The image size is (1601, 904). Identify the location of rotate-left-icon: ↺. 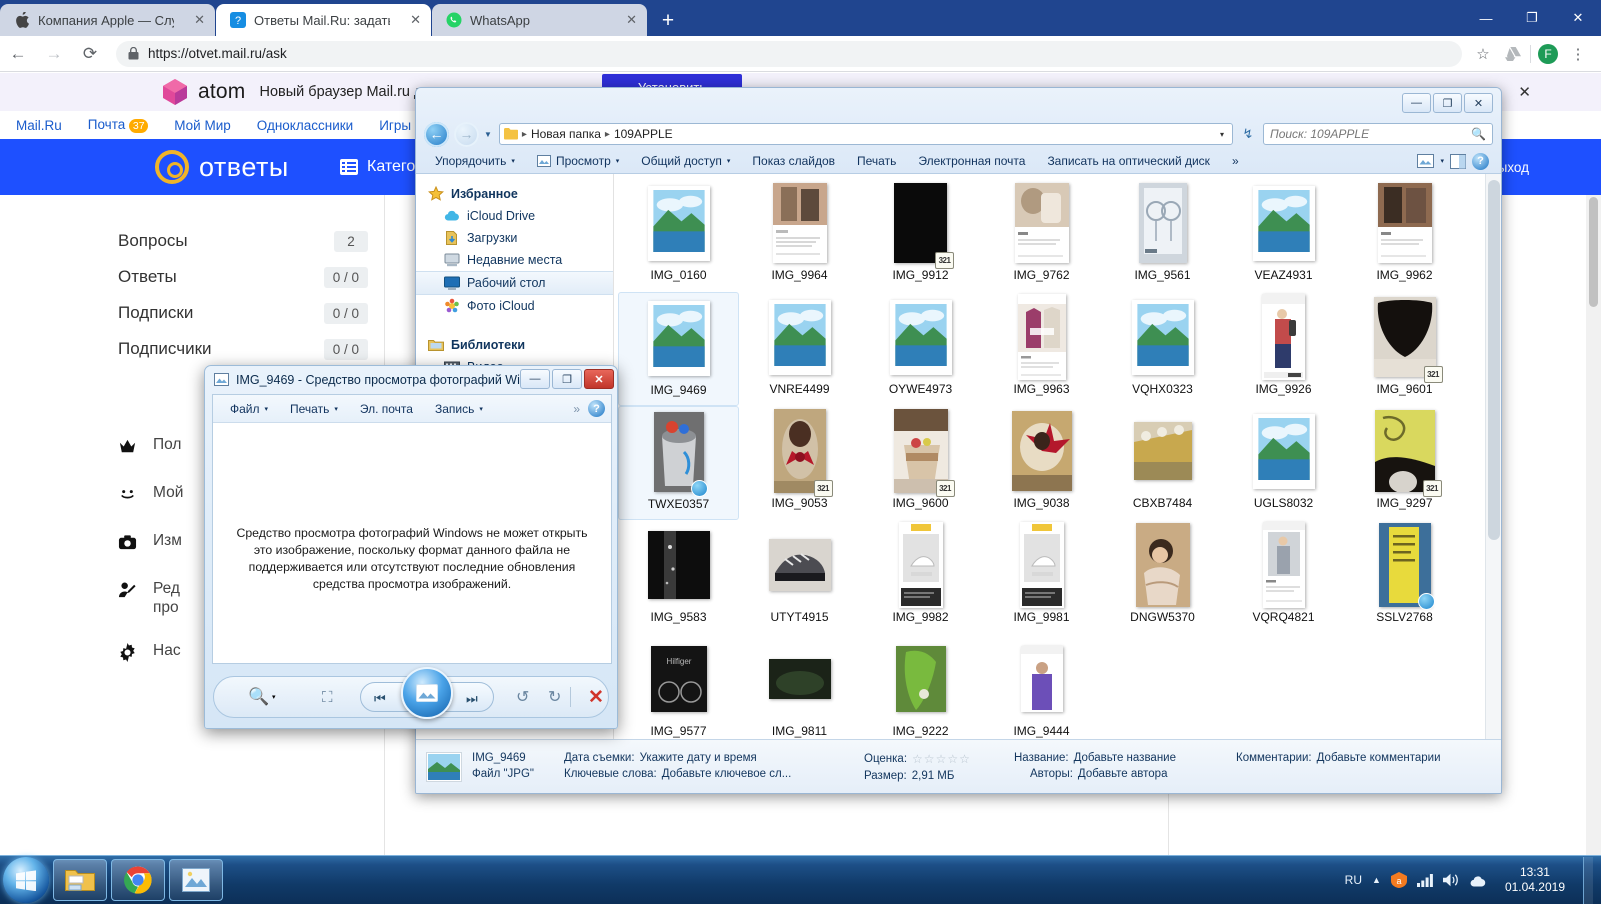
(522, 697).